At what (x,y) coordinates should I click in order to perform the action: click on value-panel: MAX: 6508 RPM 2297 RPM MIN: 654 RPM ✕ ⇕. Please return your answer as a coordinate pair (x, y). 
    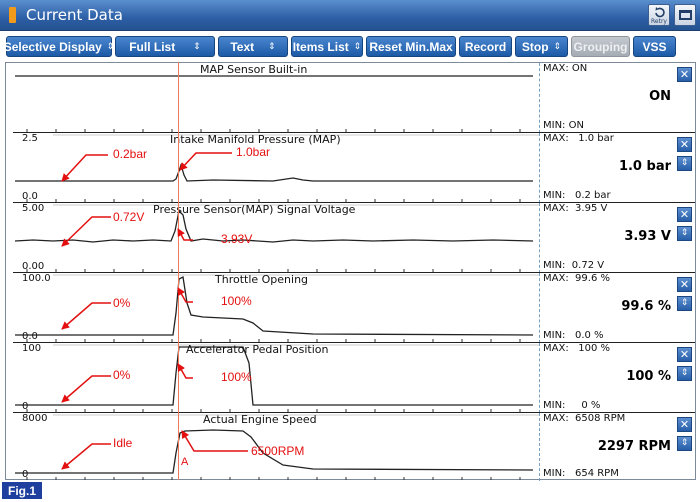
    Looking at the image, I should click on (617, 447).